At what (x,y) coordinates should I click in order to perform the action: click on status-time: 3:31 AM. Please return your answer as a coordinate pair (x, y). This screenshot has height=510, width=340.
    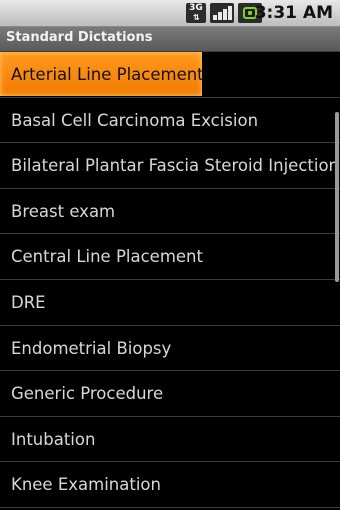
    Looking at the image, I should click on (293, 13).